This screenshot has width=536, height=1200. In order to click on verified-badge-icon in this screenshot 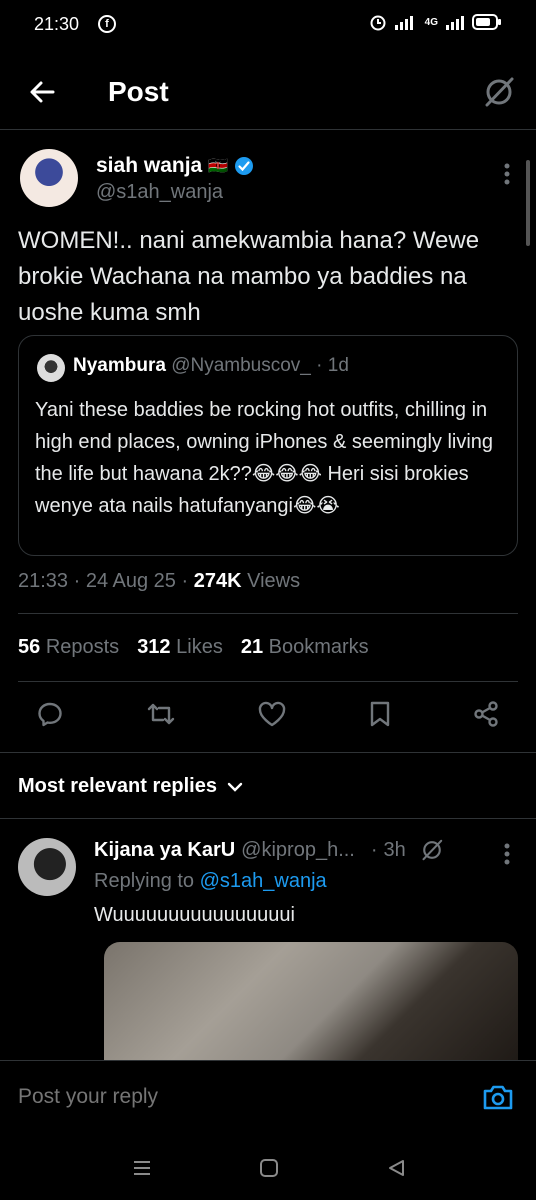, I will do `click(244, 166)`.